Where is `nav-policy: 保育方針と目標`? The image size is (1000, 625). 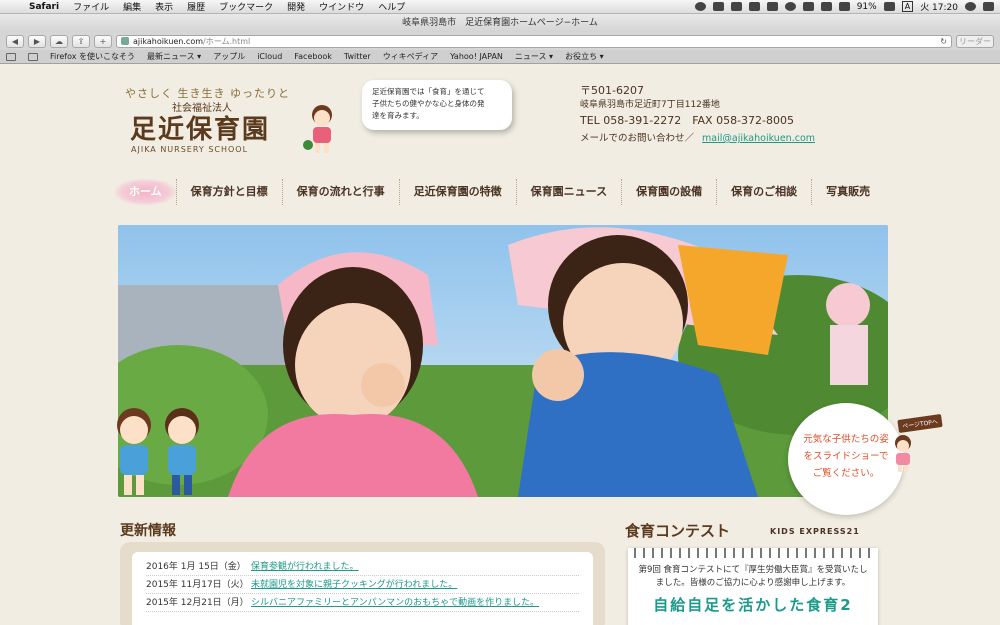 nav-policy: 保育方針と目標 is located at coordinates (230, 192).